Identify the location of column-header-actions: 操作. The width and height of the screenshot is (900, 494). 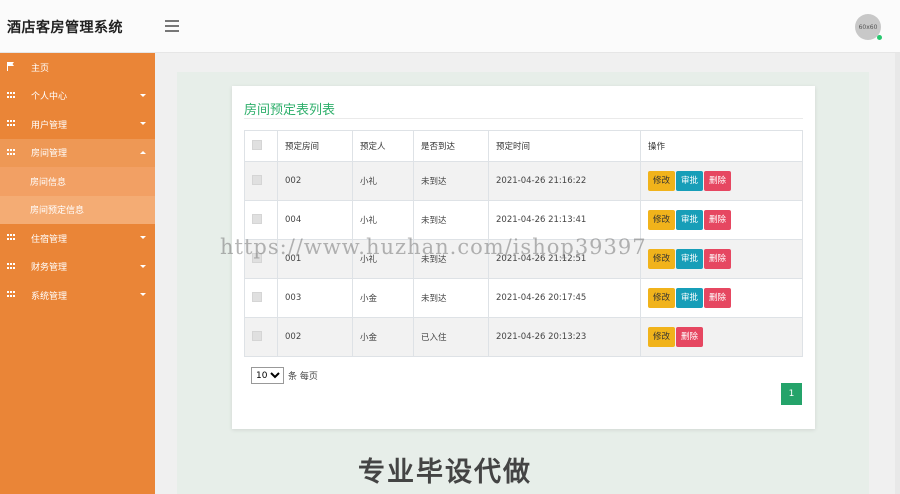
(721, 146).